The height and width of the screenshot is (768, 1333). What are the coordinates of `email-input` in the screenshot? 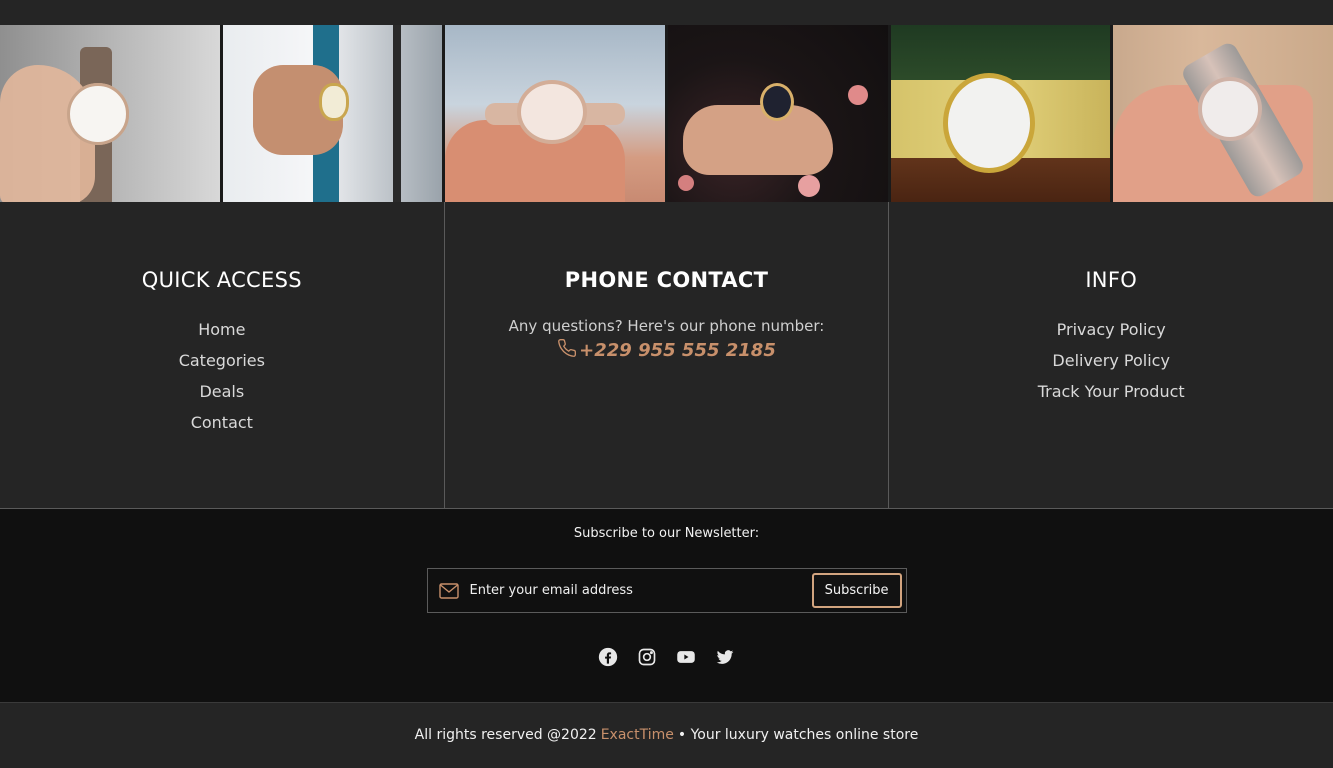 It's located at (636, 590).